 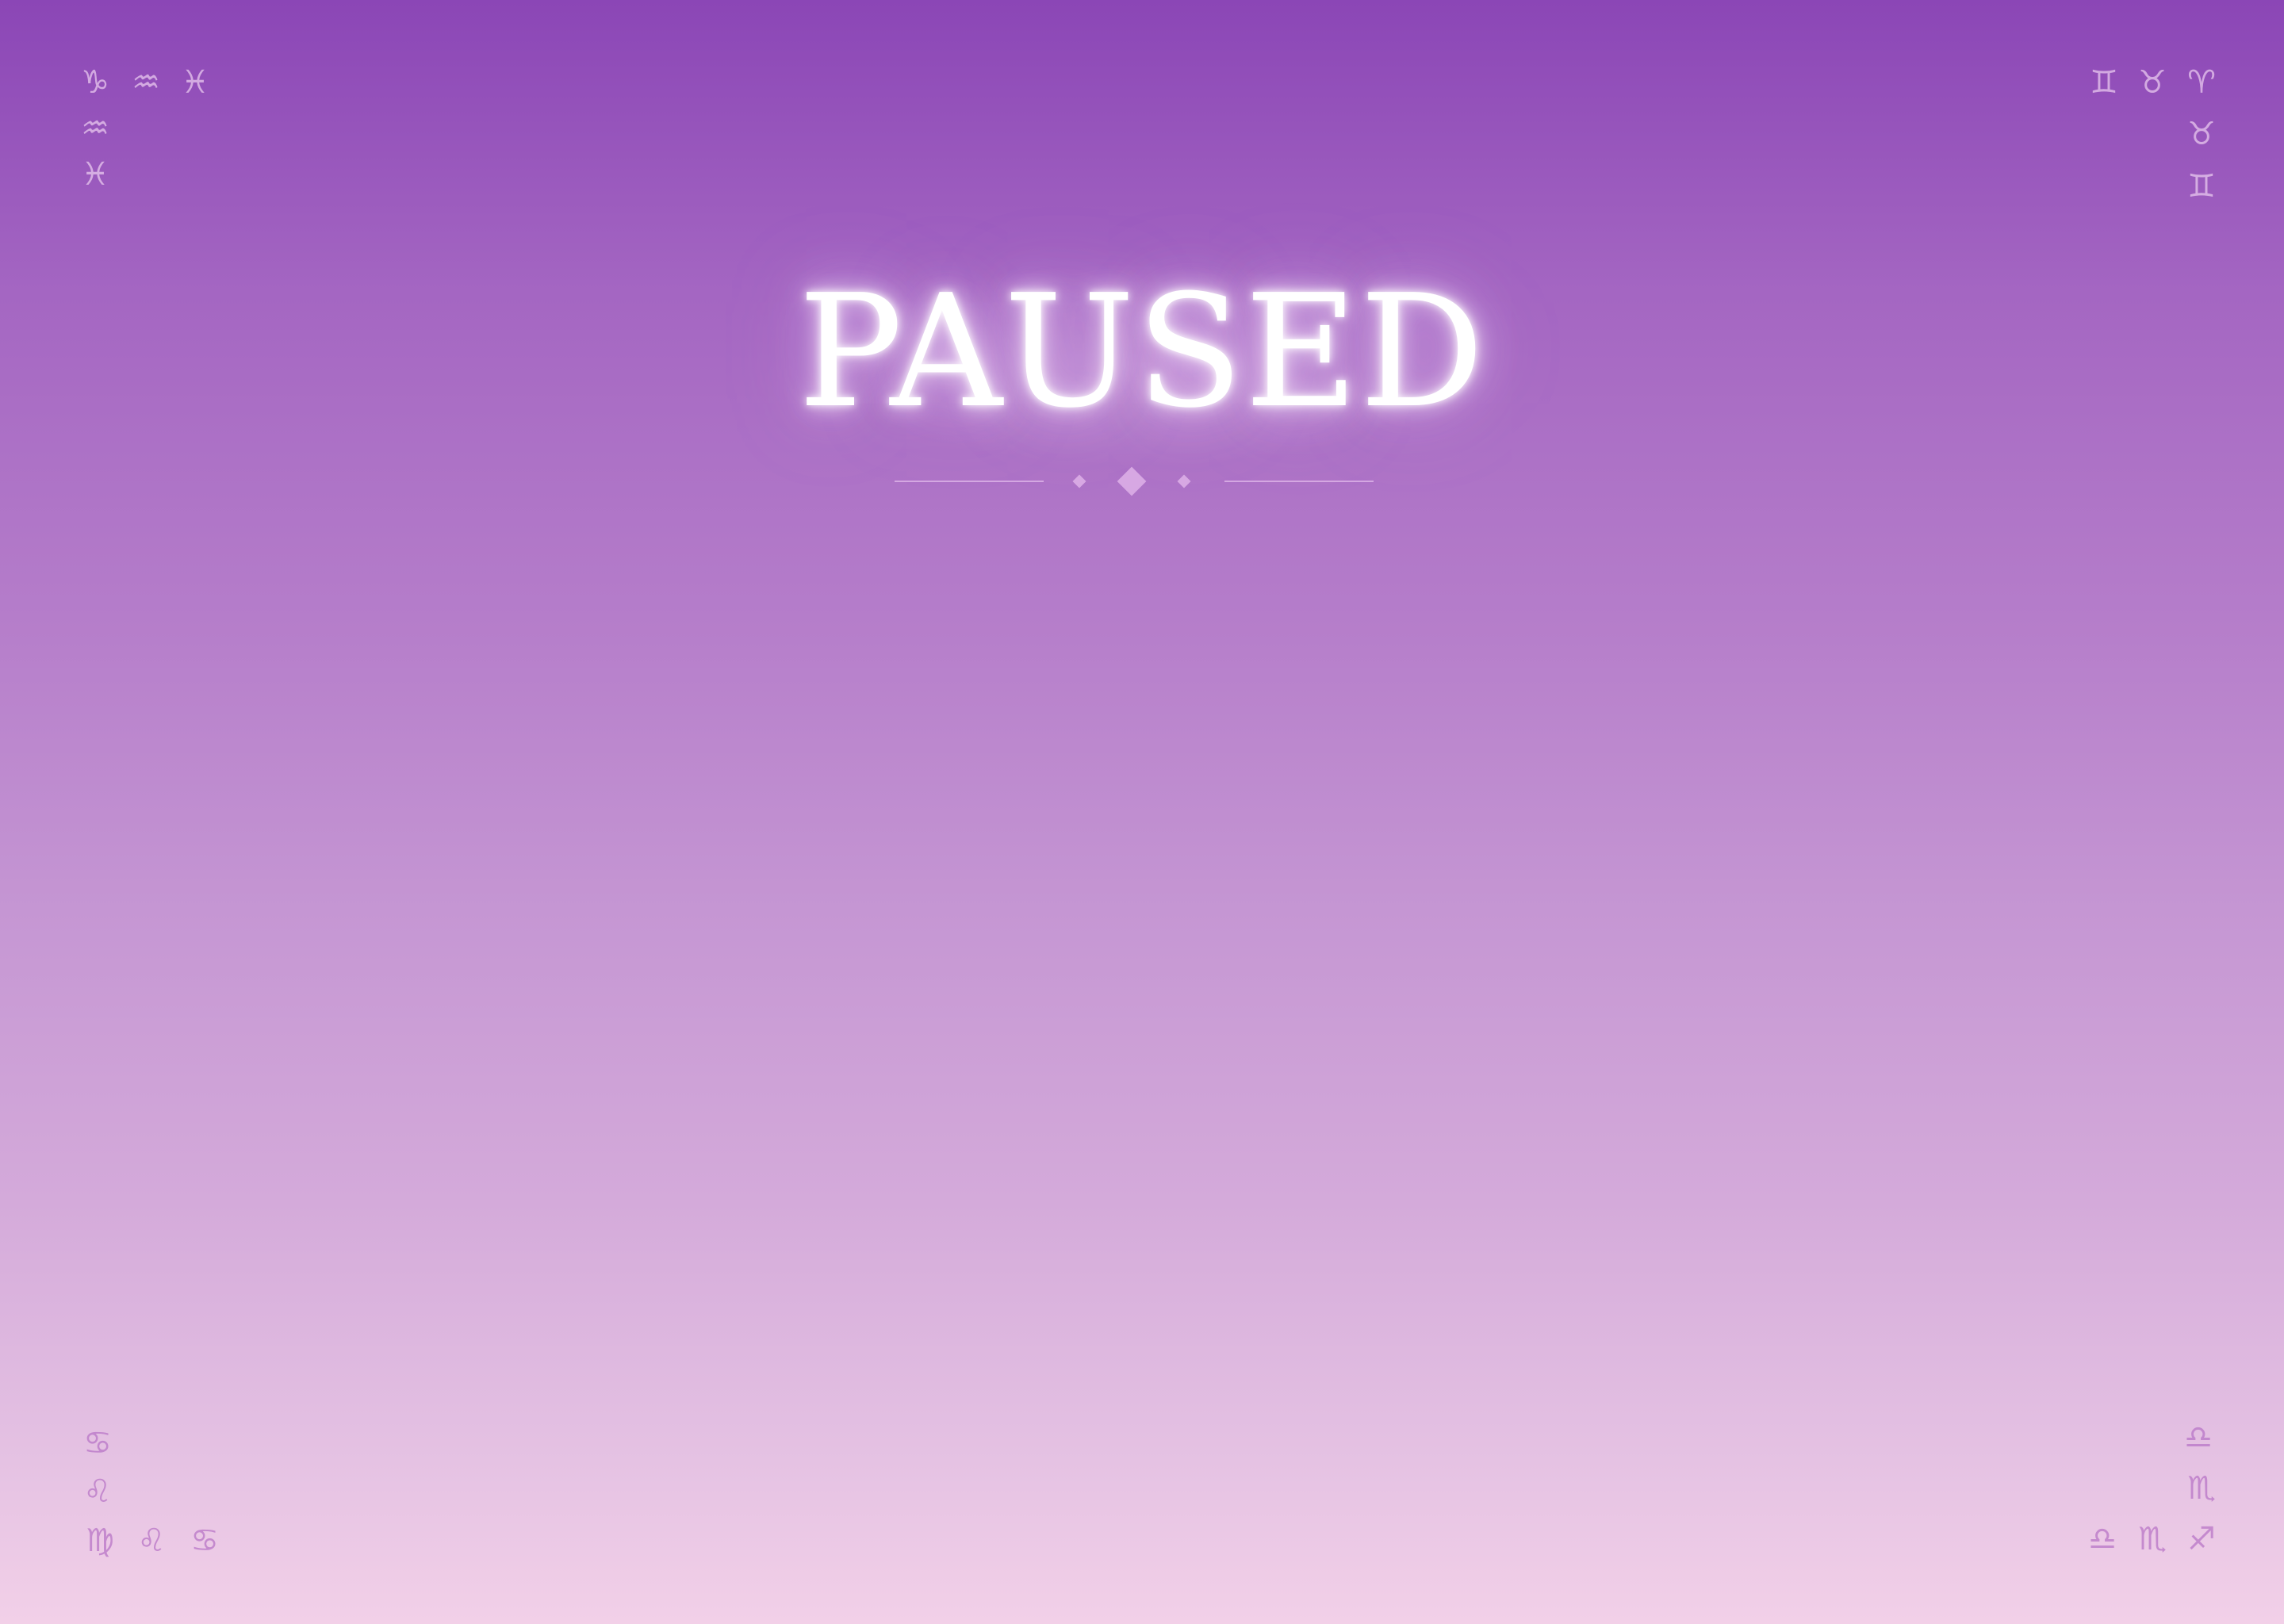 I want to click on title-container: PAUSED, so click(x=1142, y=352).